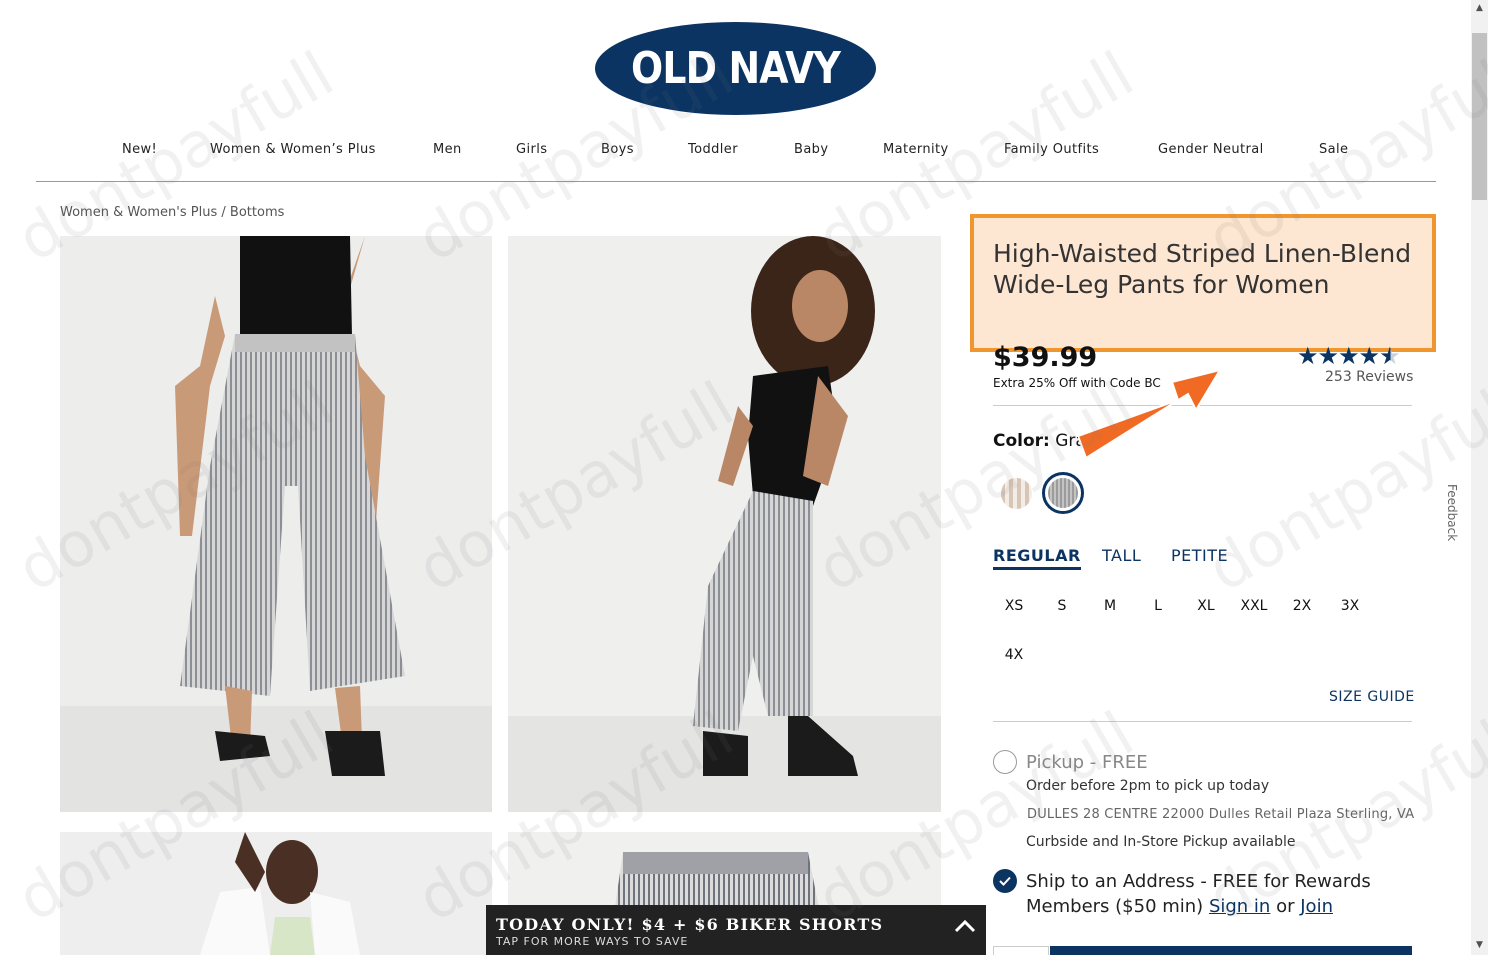 The height and width of the screenshot is (955, 1488). I want to click on tab-regular: REGULAR, so click(1037, 558).